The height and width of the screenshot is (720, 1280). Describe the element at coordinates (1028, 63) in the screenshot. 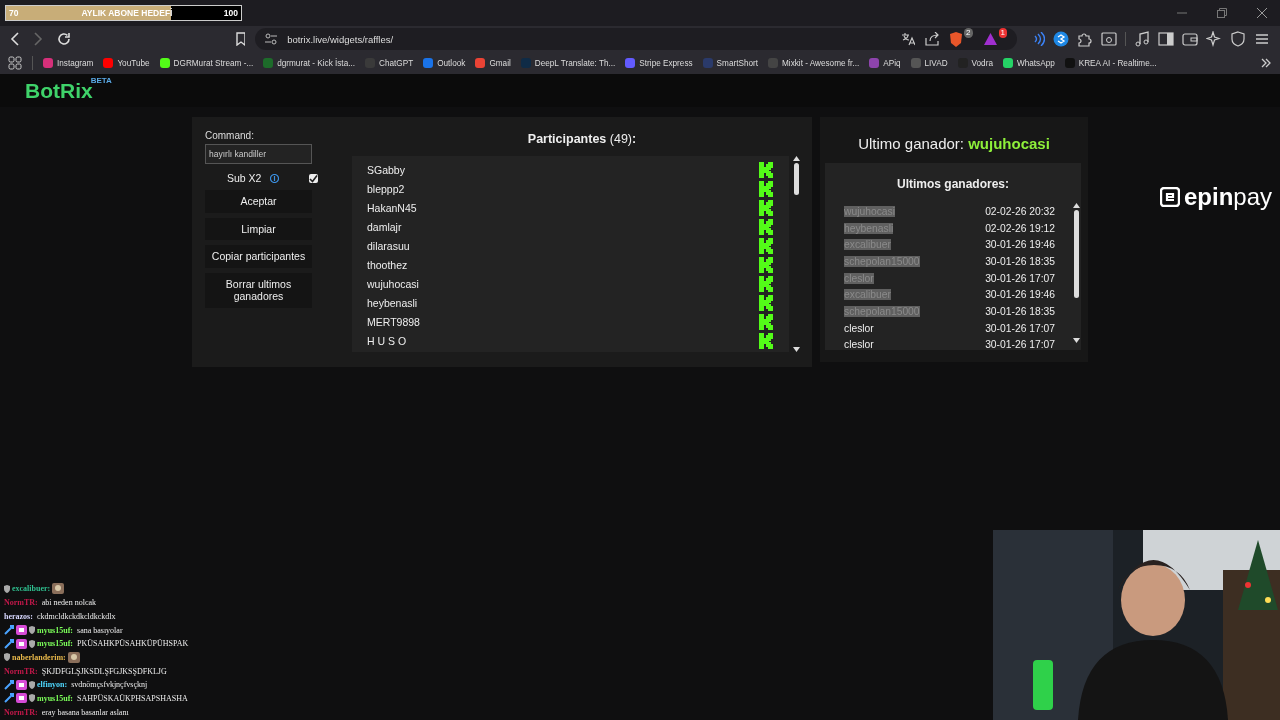

I see `bookmark-item: WhatsApp` at that location.